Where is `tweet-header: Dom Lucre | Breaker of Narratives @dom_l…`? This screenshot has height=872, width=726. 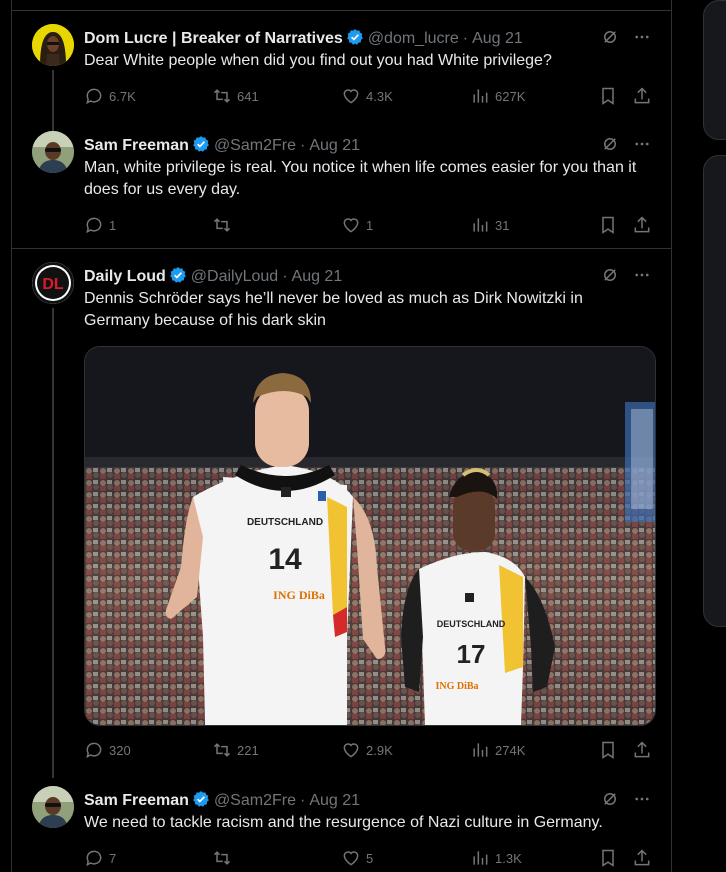
tweet-header: Dom Lucre | Breaker of Narratives @dom_l… is located at coordinates (367, 39).